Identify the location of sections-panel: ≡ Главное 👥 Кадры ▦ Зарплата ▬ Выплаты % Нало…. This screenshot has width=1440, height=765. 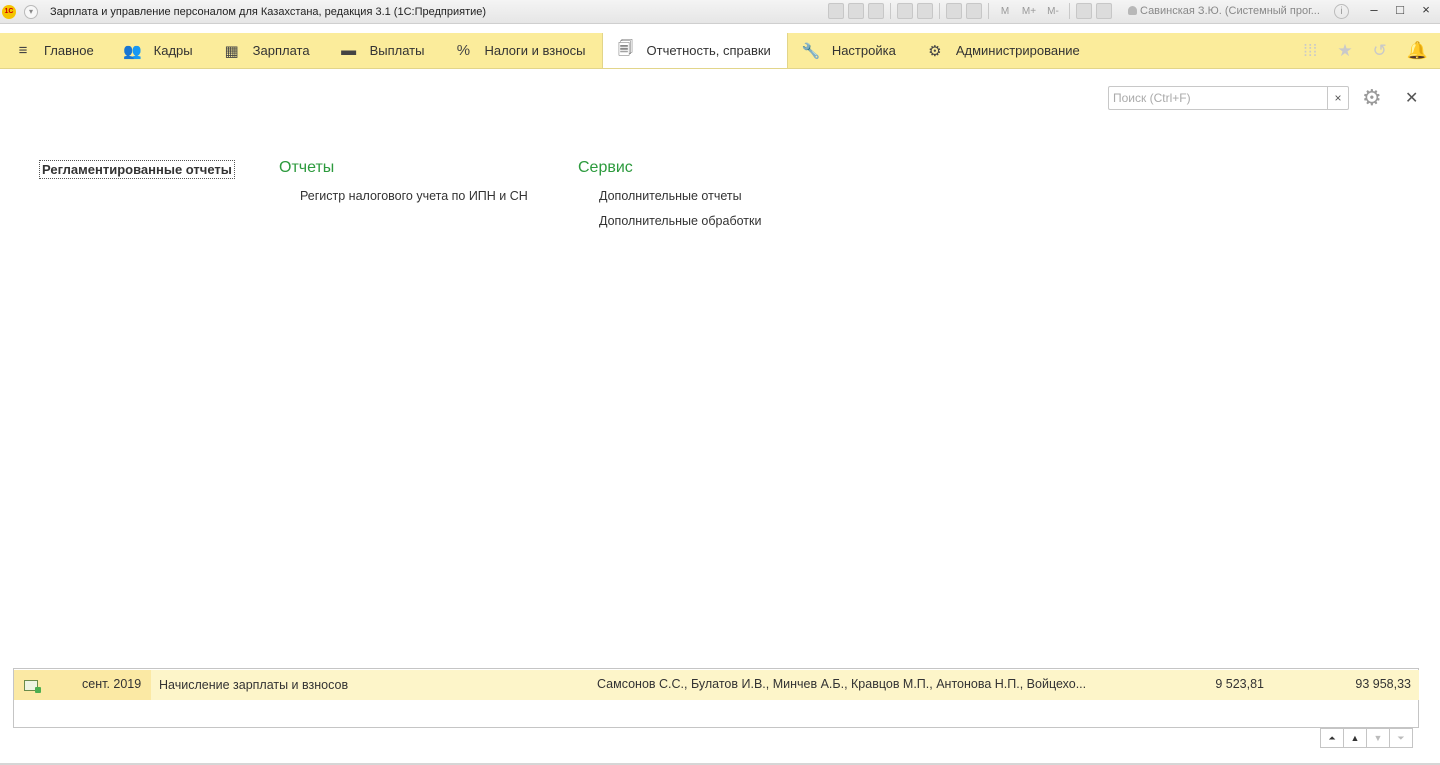
(720, 51).